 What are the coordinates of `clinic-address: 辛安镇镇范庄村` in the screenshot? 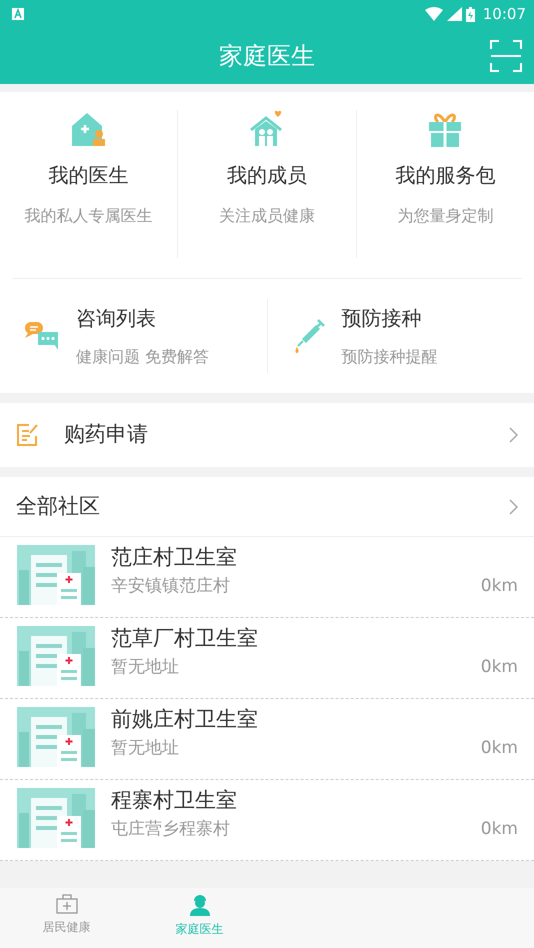 It's located at (170, 586).